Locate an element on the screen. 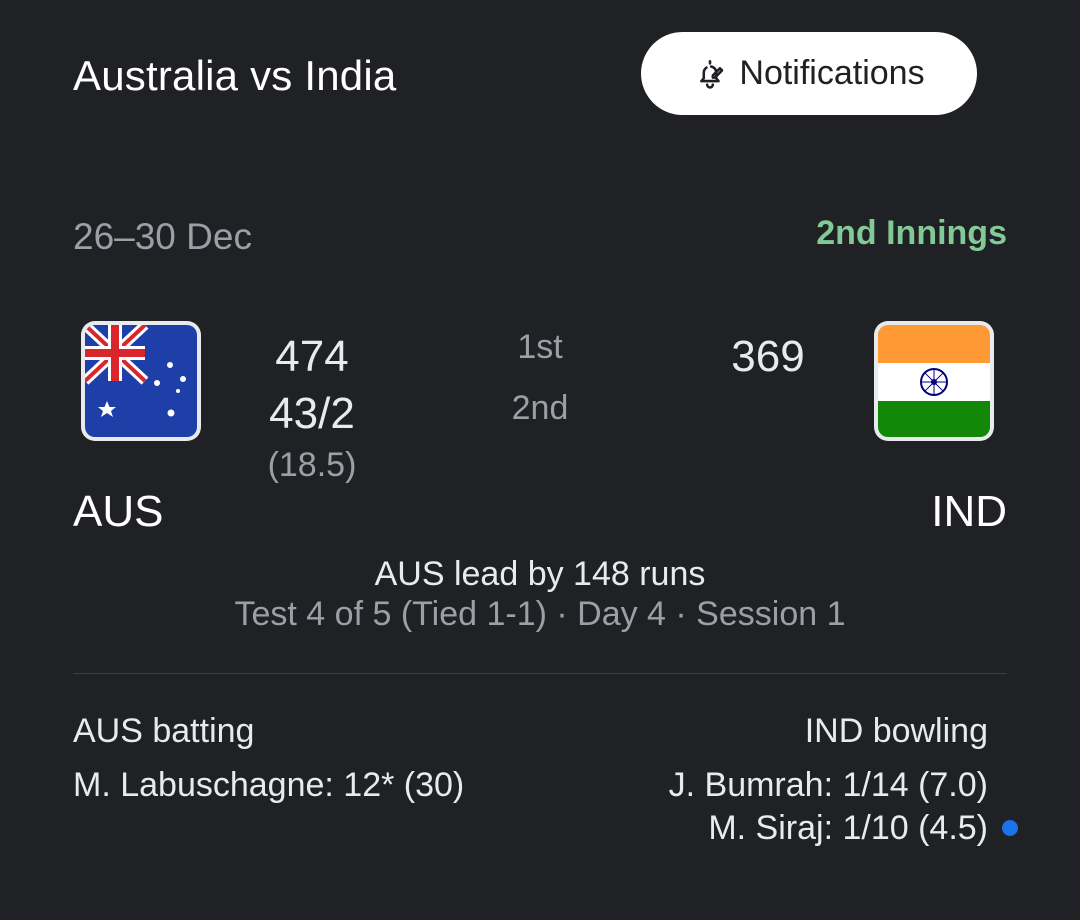  aus-first-innings-score: 474 is located at coordinates (312, 356).